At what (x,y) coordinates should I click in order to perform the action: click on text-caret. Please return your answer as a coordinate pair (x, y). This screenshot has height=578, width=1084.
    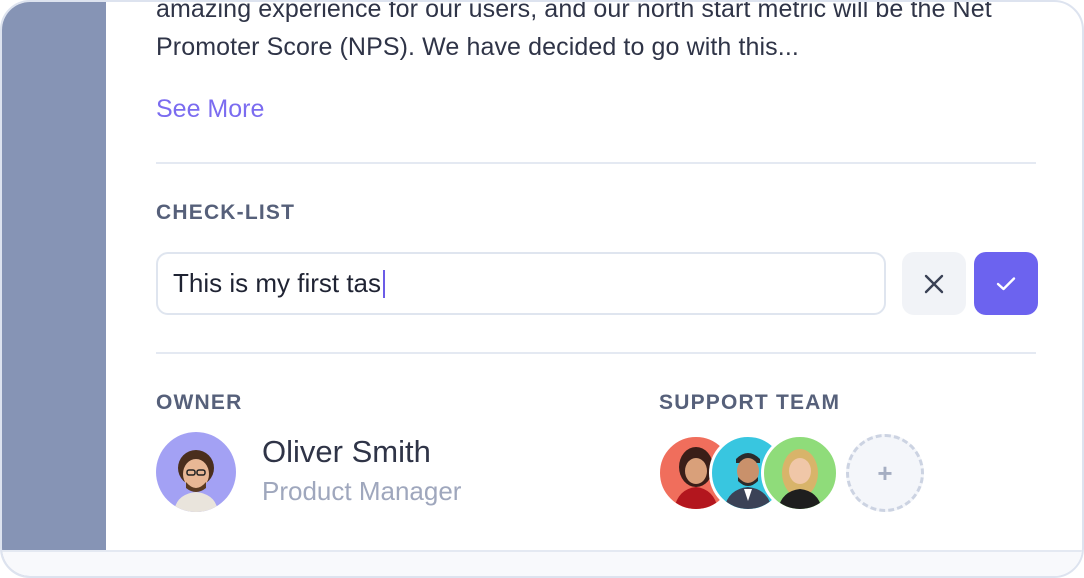
    Looking at the image, I should click on (384, 283).